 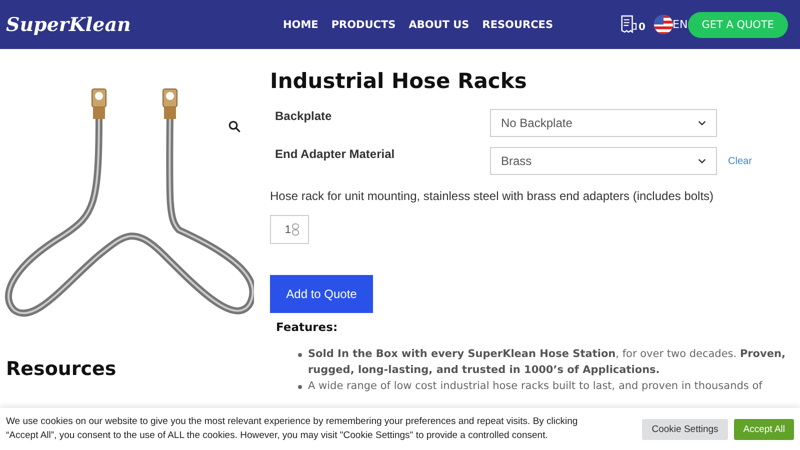 I want to click on logo: SuperKlean, so click(x=131, y=25).